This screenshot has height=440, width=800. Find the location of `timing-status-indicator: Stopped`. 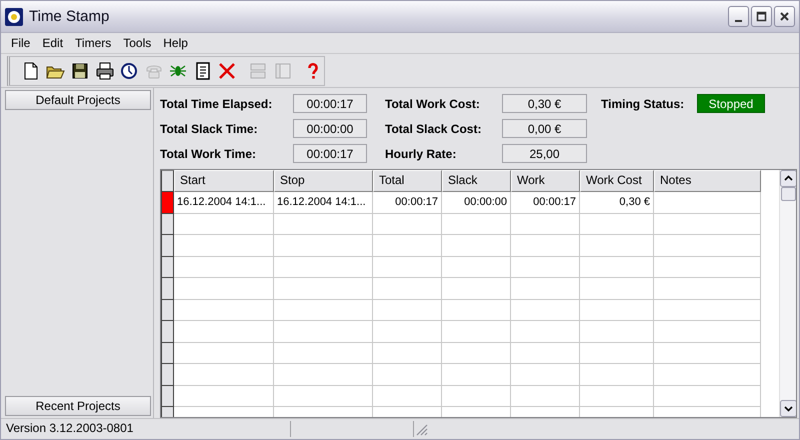

timing-status-indicator: Stopped is located at coordinates (731, 103).